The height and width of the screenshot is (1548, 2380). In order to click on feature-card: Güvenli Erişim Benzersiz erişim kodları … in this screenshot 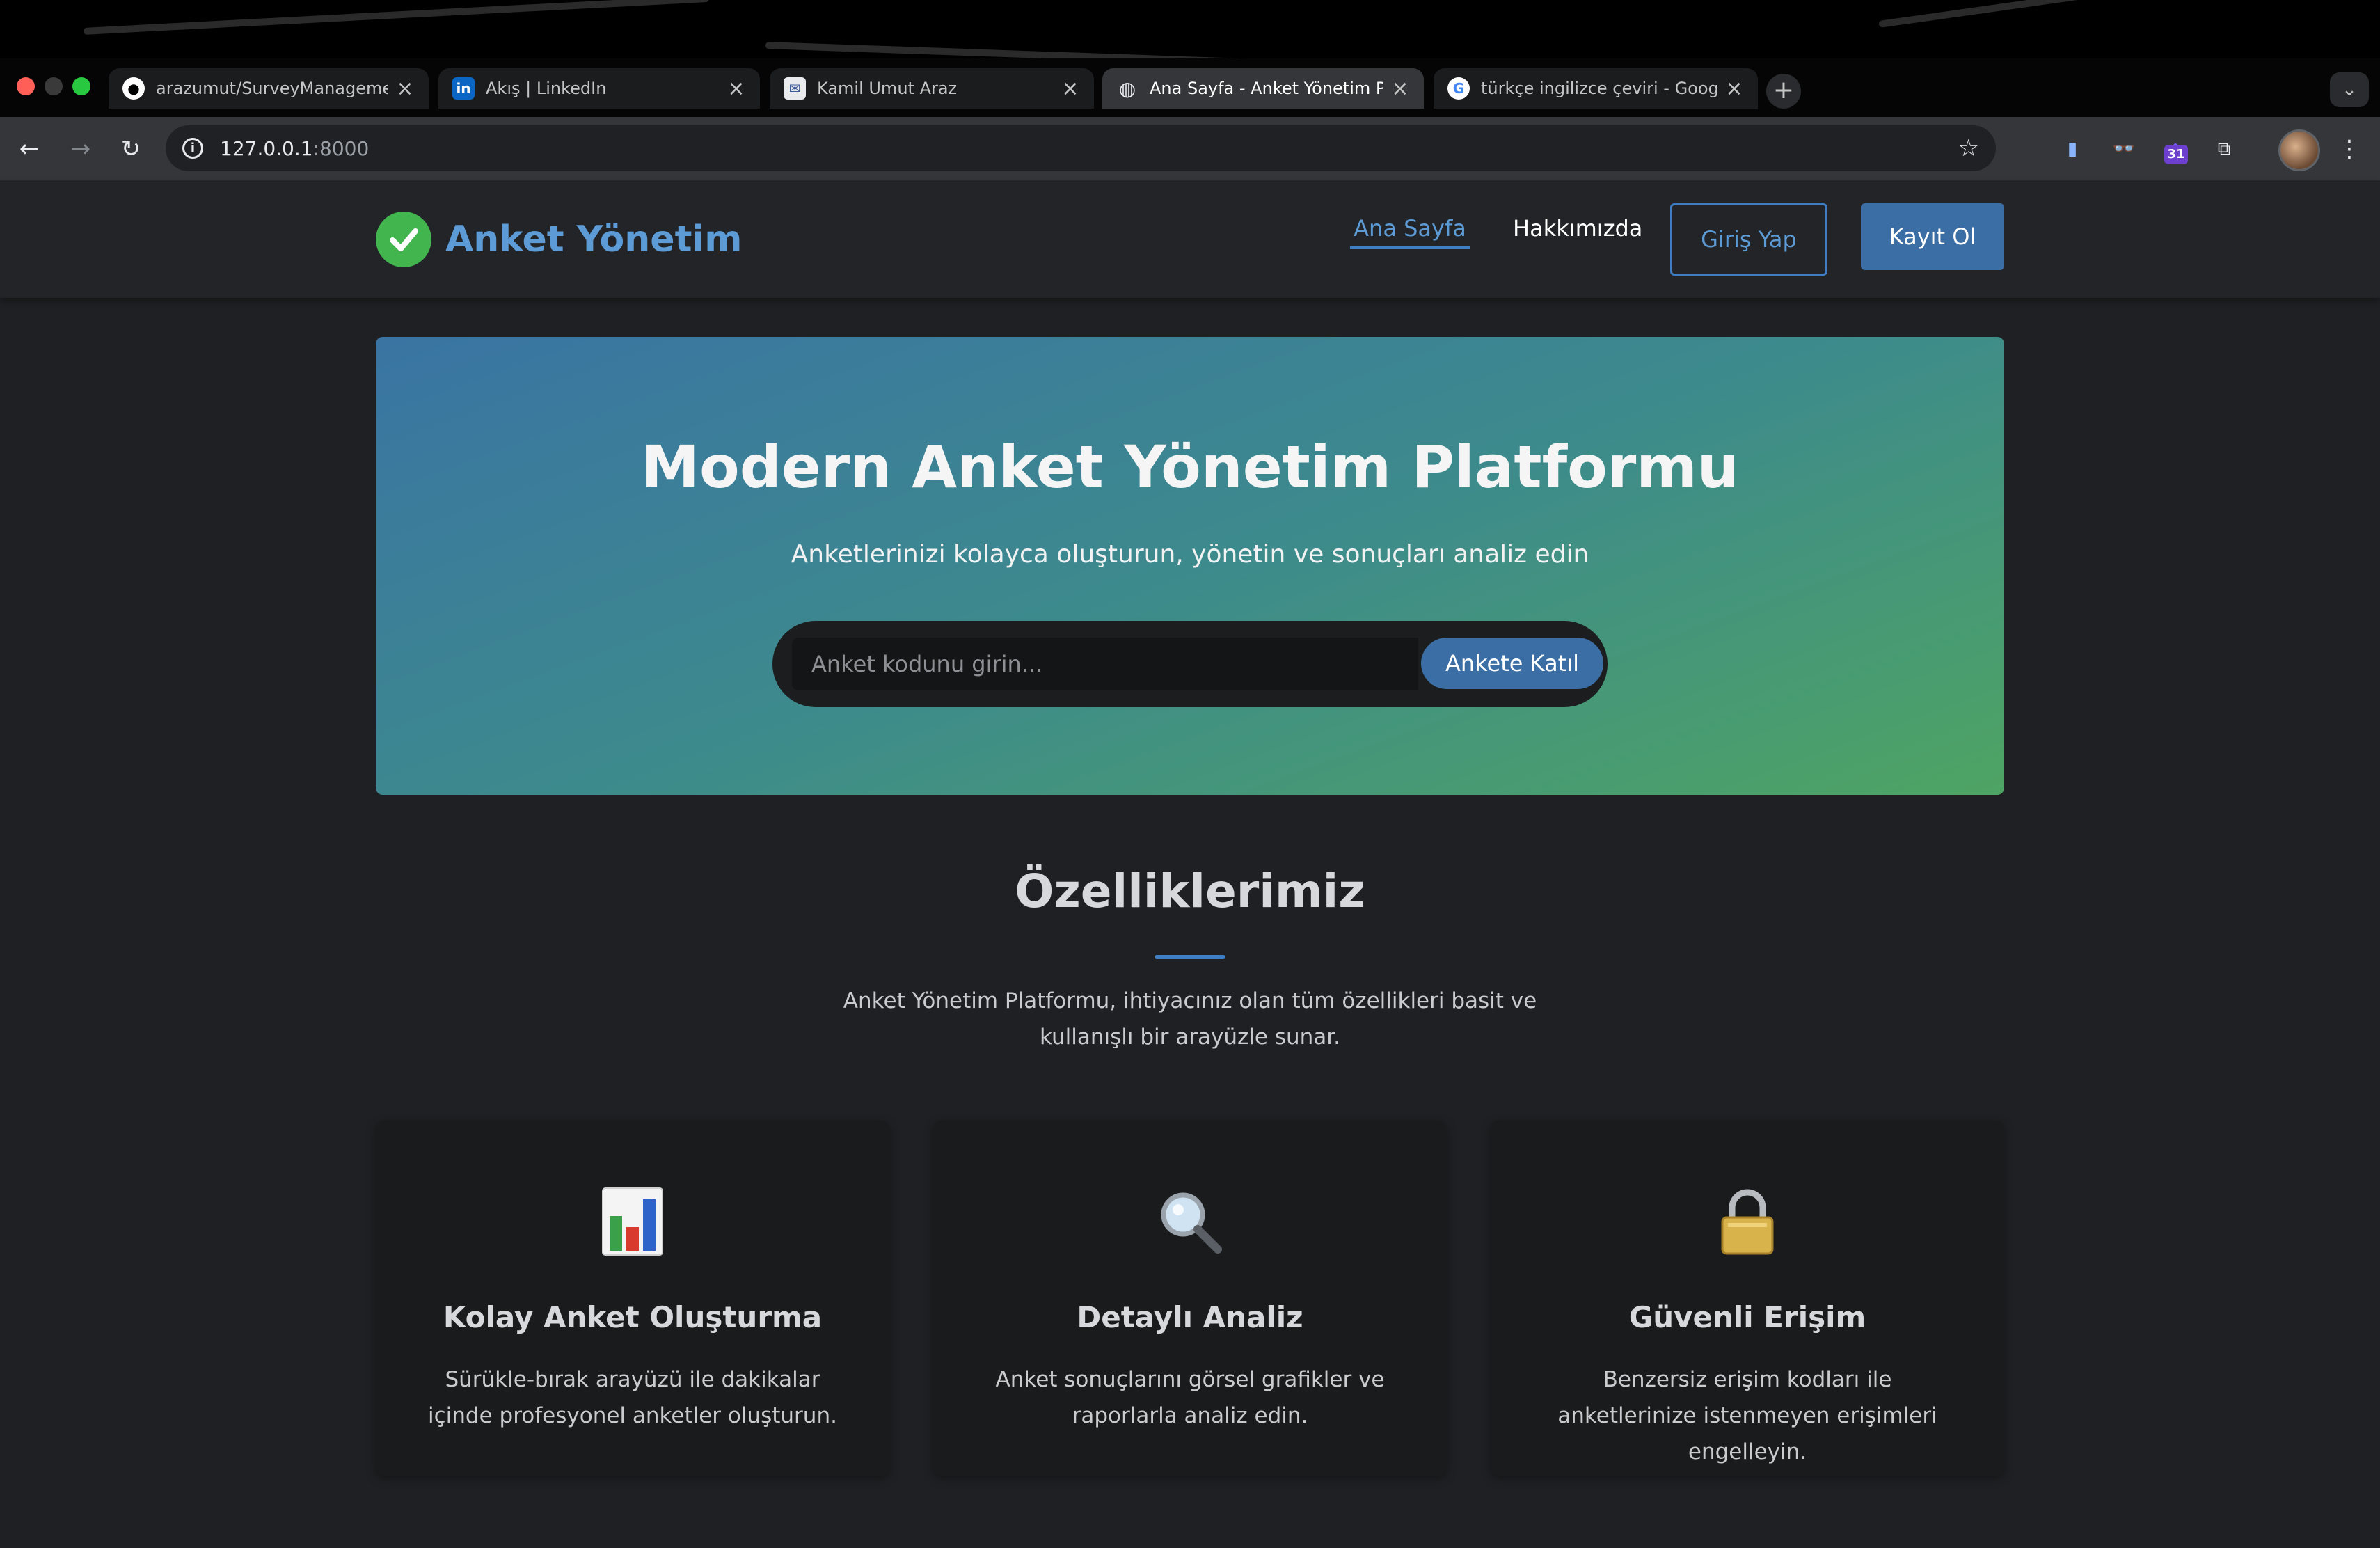, I will do `click(1748, 1298)`.